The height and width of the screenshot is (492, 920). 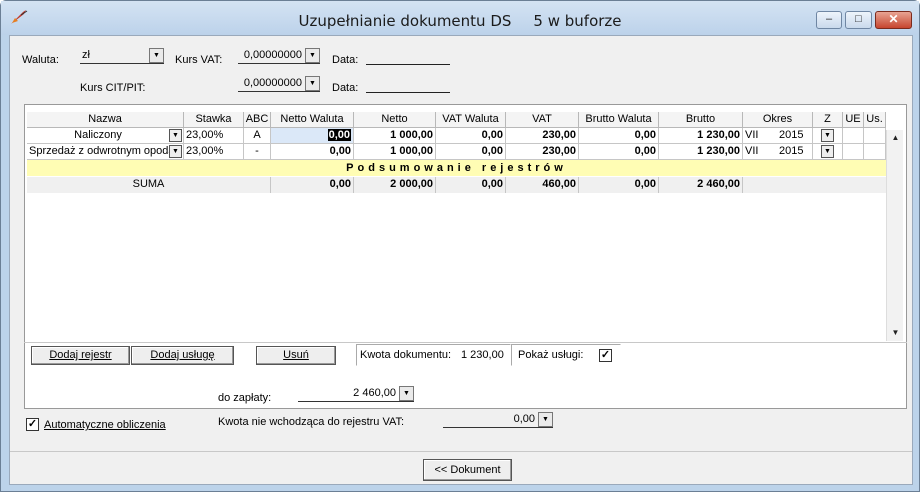 What do you see at coordinates (619, 136) in the screenshot?
I see `table-row-1-brutto-waluta: 0,00` at bounding box center [619, 136].